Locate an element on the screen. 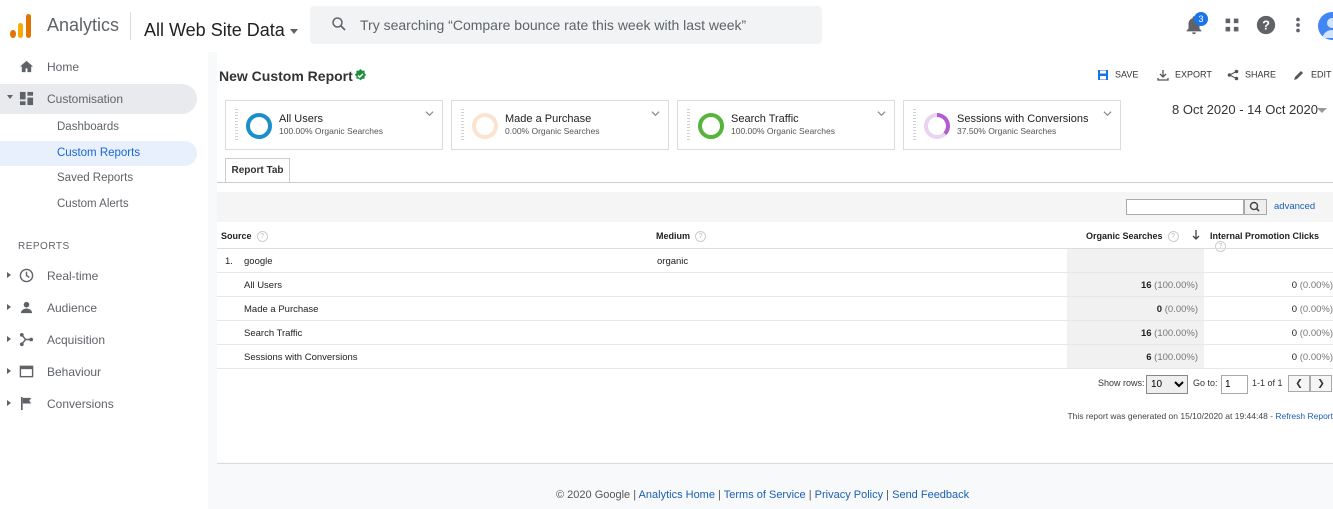  column-header-label: Source is located at coordinates (236, 236).